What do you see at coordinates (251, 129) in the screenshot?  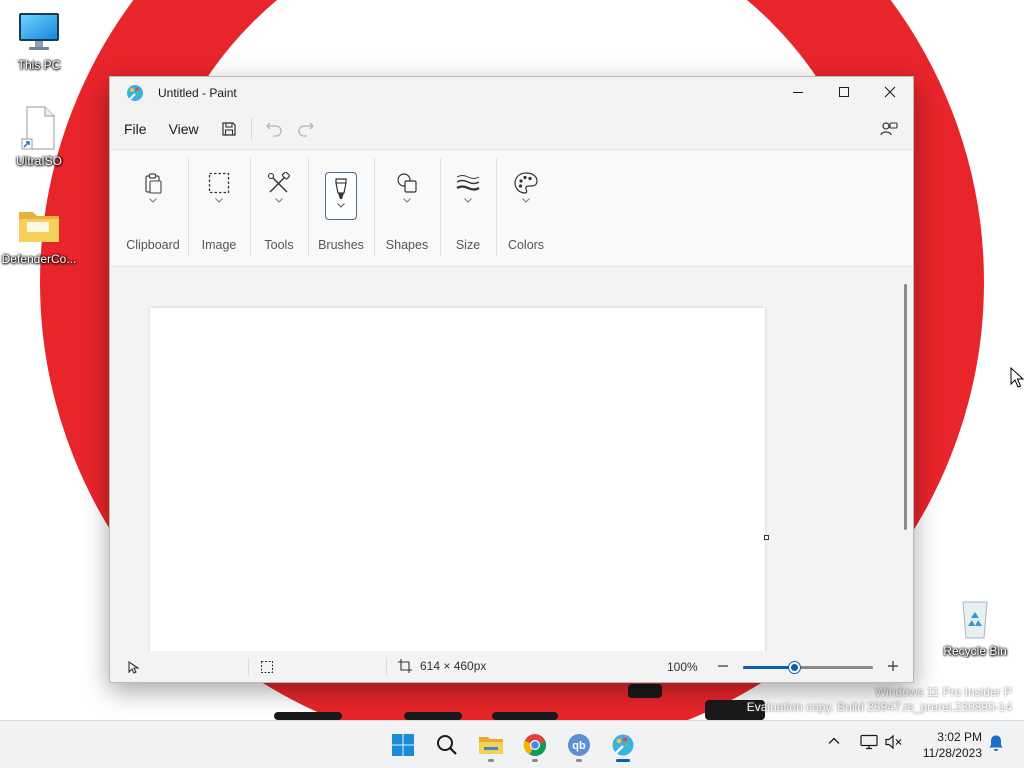 I see `menu-separator` at bounding box center [251, 129].